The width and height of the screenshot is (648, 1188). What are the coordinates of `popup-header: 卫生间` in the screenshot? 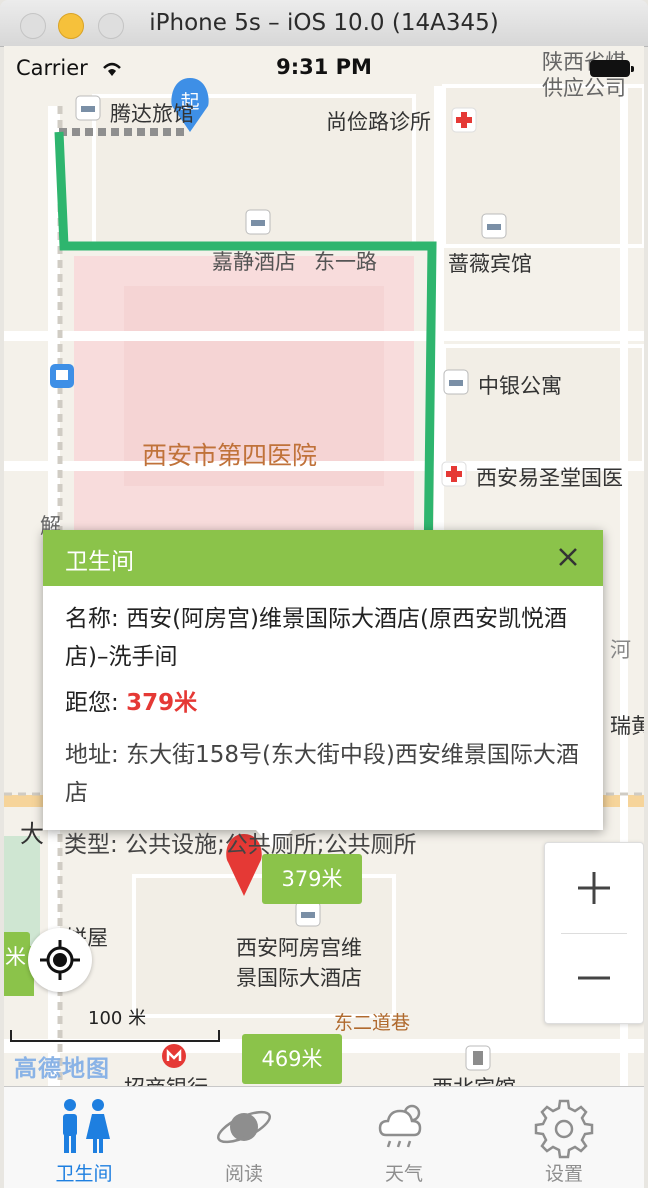 It's located at (323, 558).